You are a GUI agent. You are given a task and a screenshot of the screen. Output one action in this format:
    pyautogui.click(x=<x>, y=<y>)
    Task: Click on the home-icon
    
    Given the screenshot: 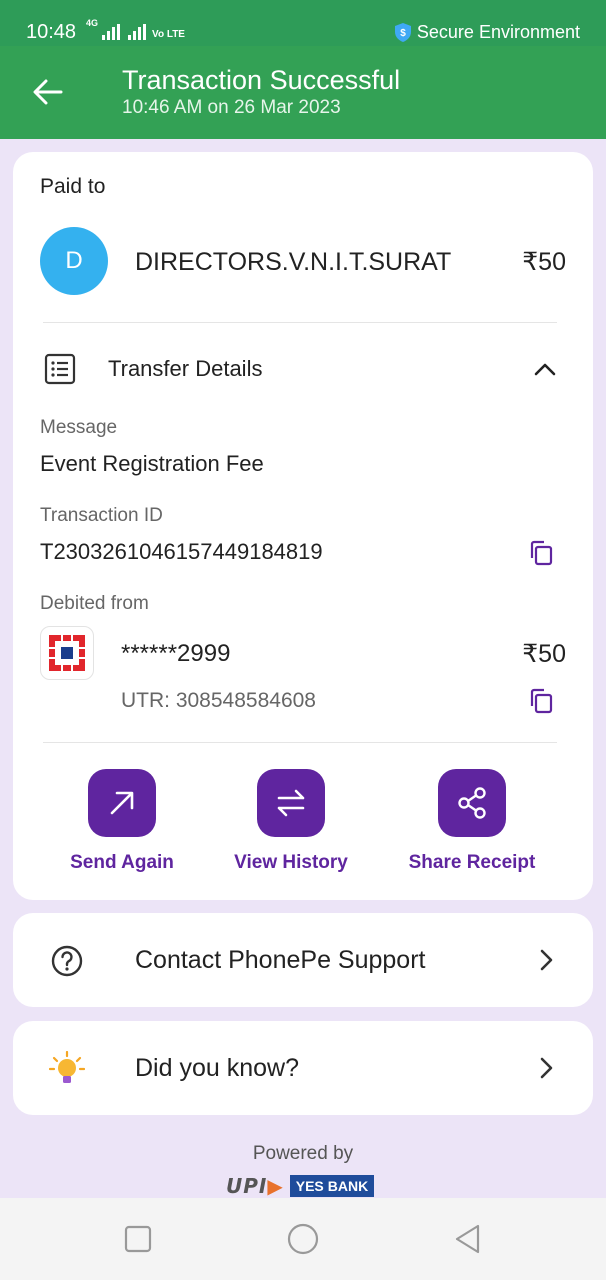 What is the action you would take?
    pyautogui.click(x=303, y=1239)
    